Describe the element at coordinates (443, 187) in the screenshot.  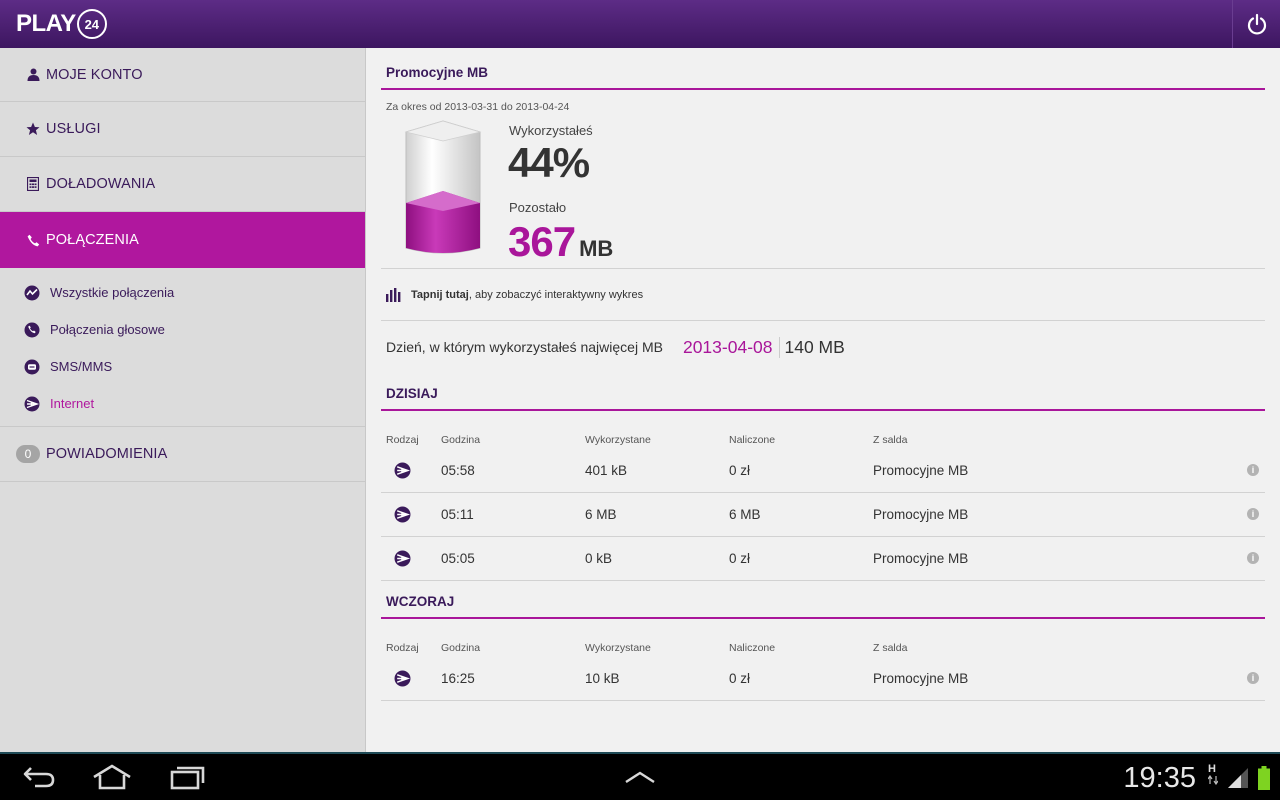
I see `usage-gauge` at that location.